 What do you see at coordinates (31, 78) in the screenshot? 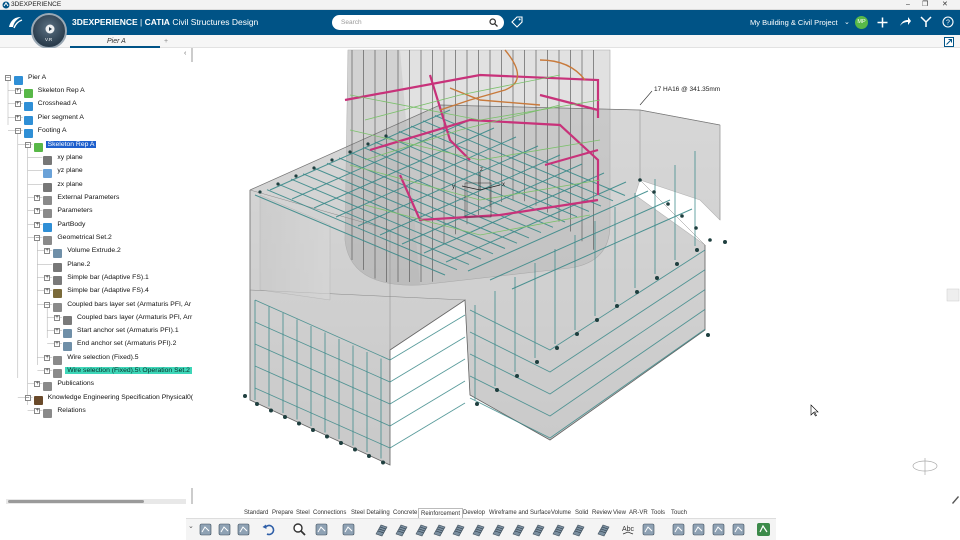
I see `tree-item: product-icon Pier A` at bounding box center [31, 78].